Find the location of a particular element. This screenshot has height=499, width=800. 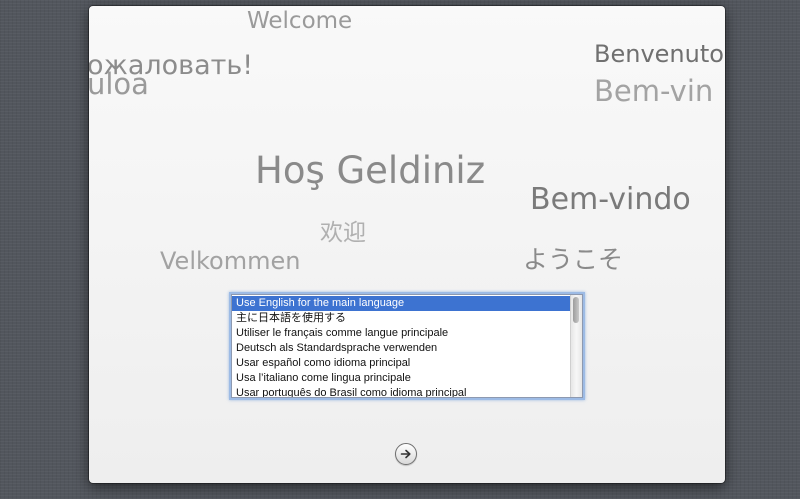

continue-button is located at coordinates (406, 454).